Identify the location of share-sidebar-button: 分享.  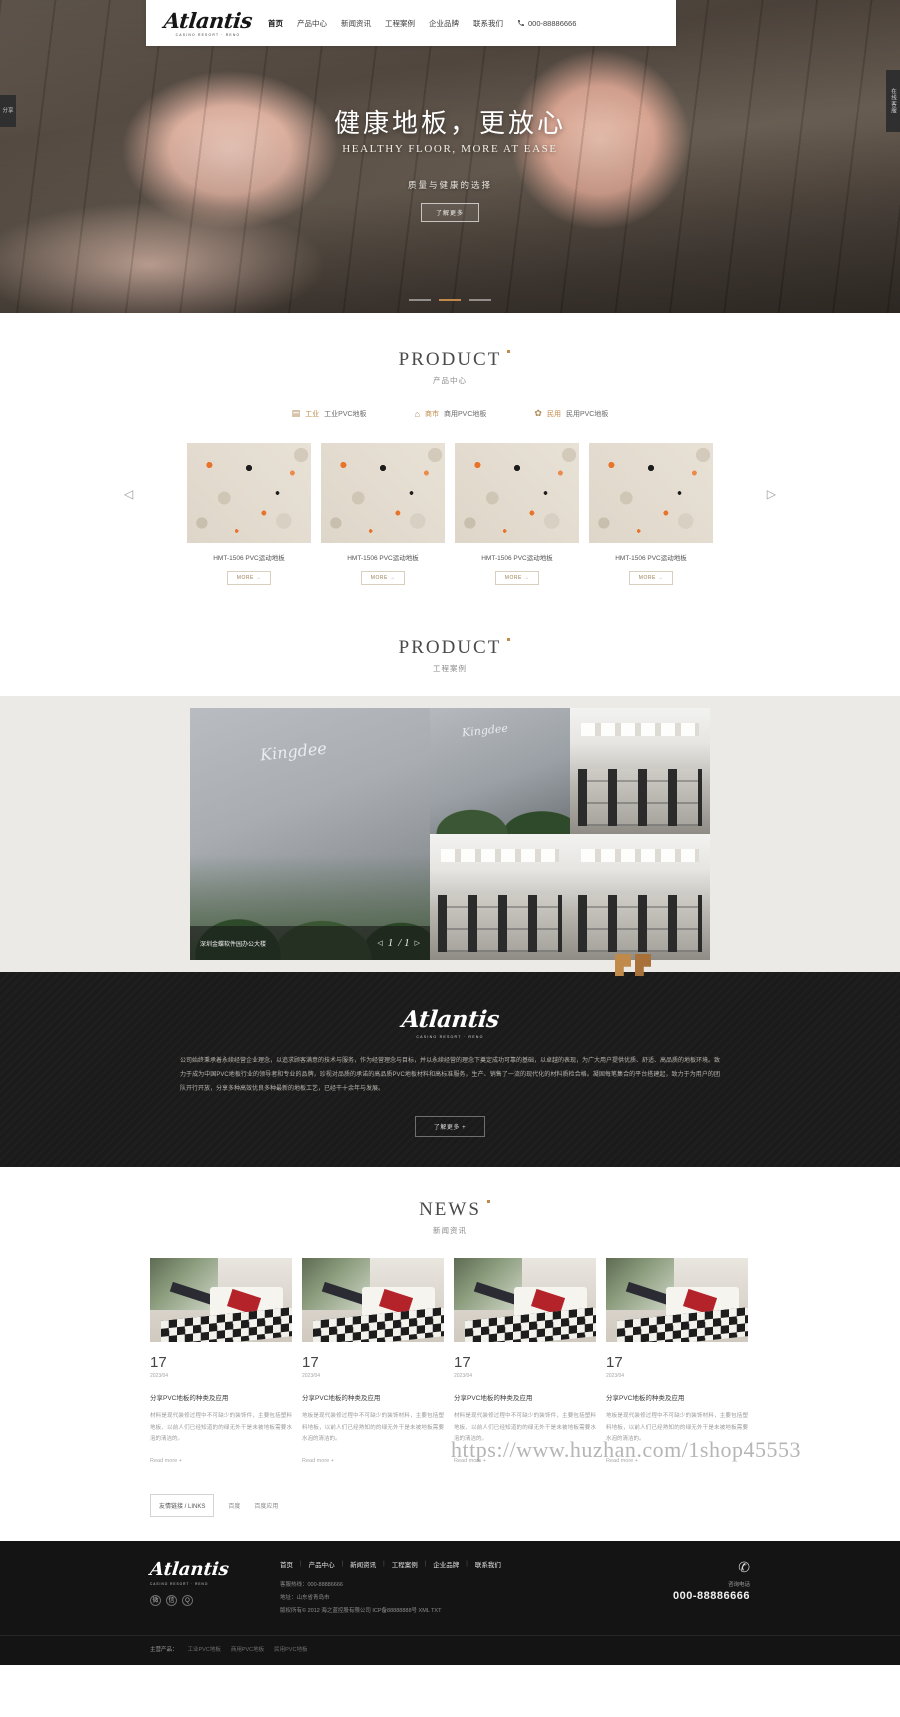
(8, 111).